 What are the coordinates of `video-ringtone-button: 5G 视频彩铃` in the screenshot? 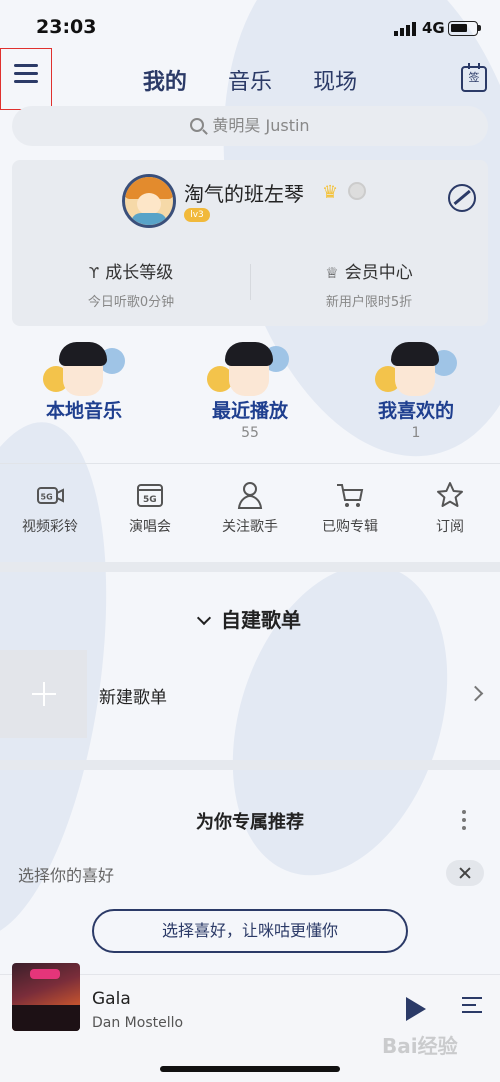 It's located at (50, 508).